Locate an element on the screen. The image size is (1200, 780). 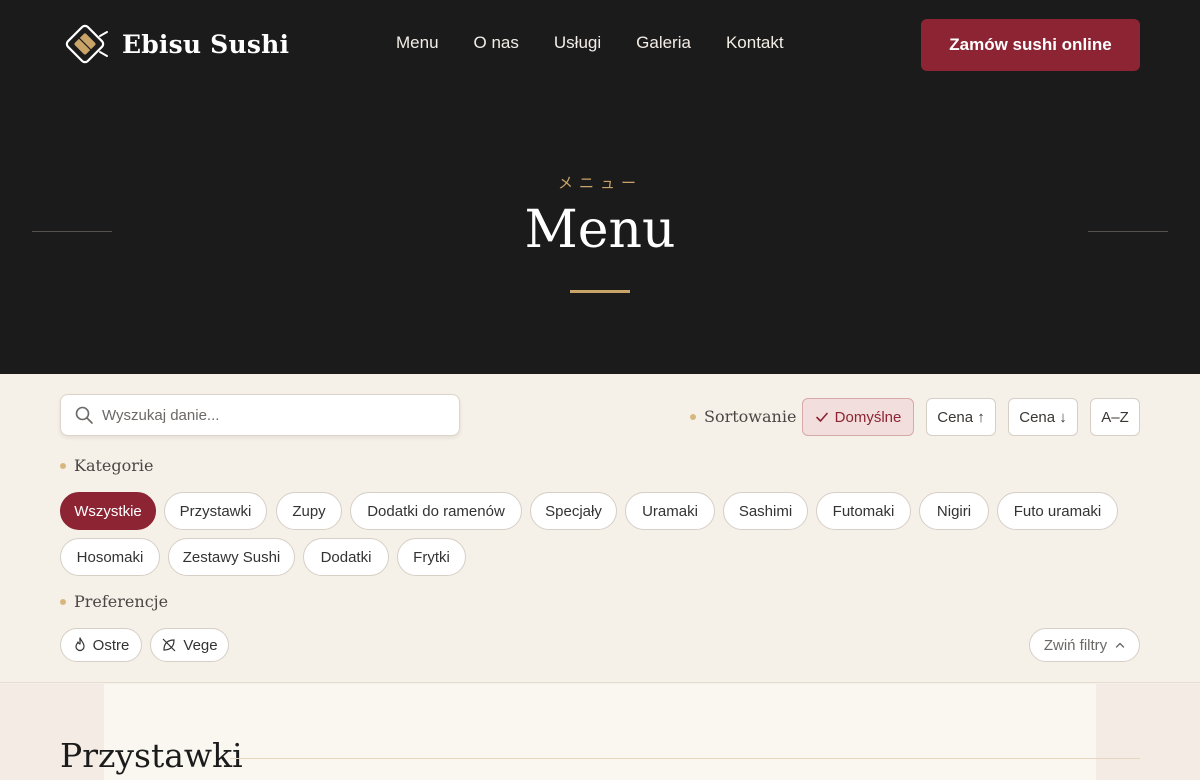
main-nav: Menu O nas Usługi Galeria Kontakt is located at coordinates (590, 43).